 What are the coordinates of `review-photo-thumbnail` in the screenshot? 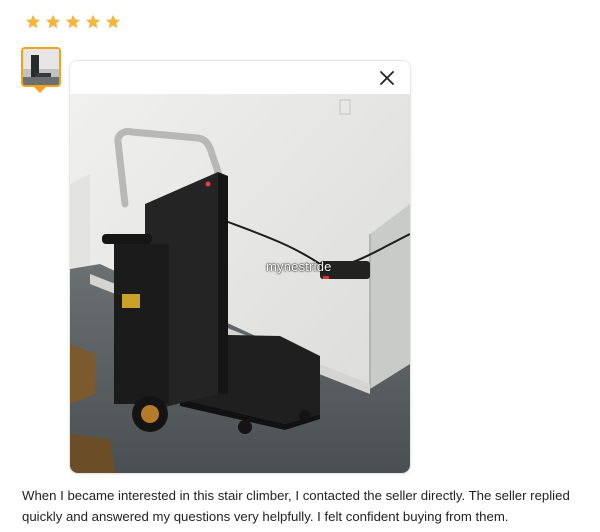 It's located at (41, 67).